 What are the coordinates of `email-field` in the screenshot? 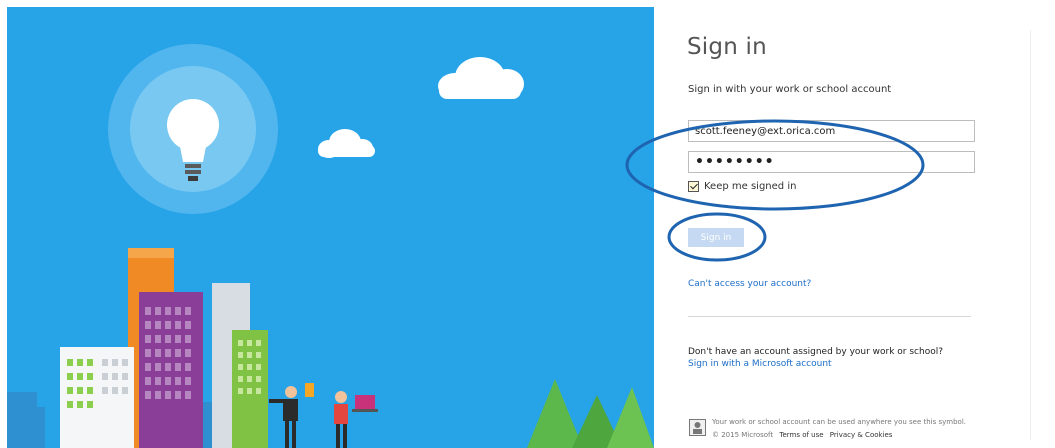 It's located at (831, 131).